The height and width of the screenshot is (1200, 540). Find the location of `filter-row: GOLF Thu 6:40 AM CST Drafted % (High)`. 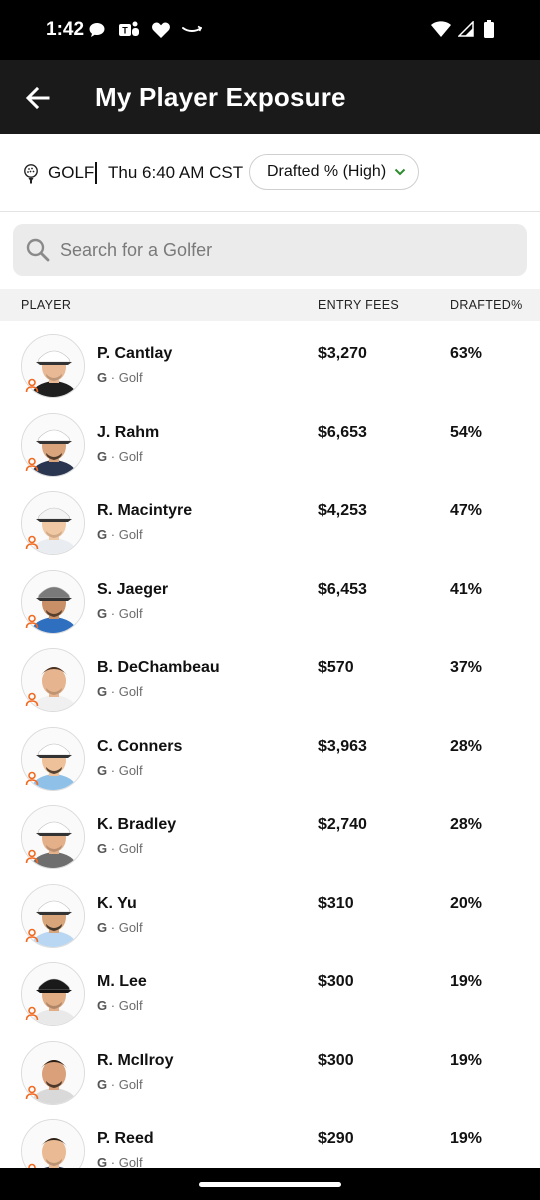

filter-row: GOLF Thu 6:40 AM CST Drafted % (High) is located at coordinates (270, 173).